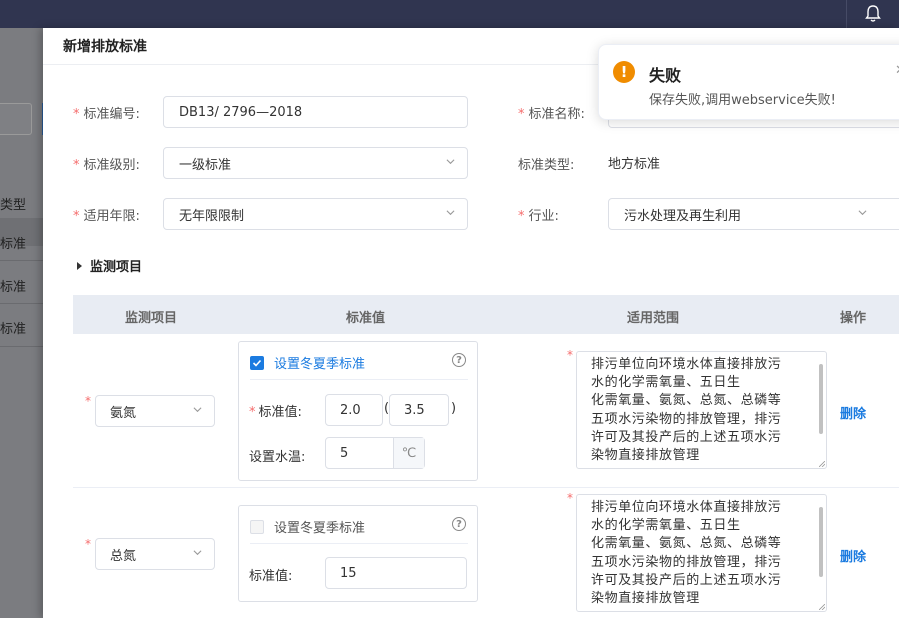 The image size is (899, 618). I want to click on checkbox-unchecked-icon, so click(257, 526).